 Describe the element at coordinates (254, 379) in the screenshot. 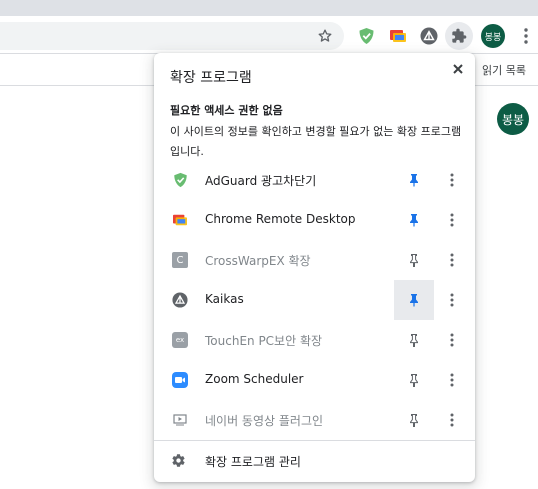

I see `extension-name: Zoom Scheduler` at that location.